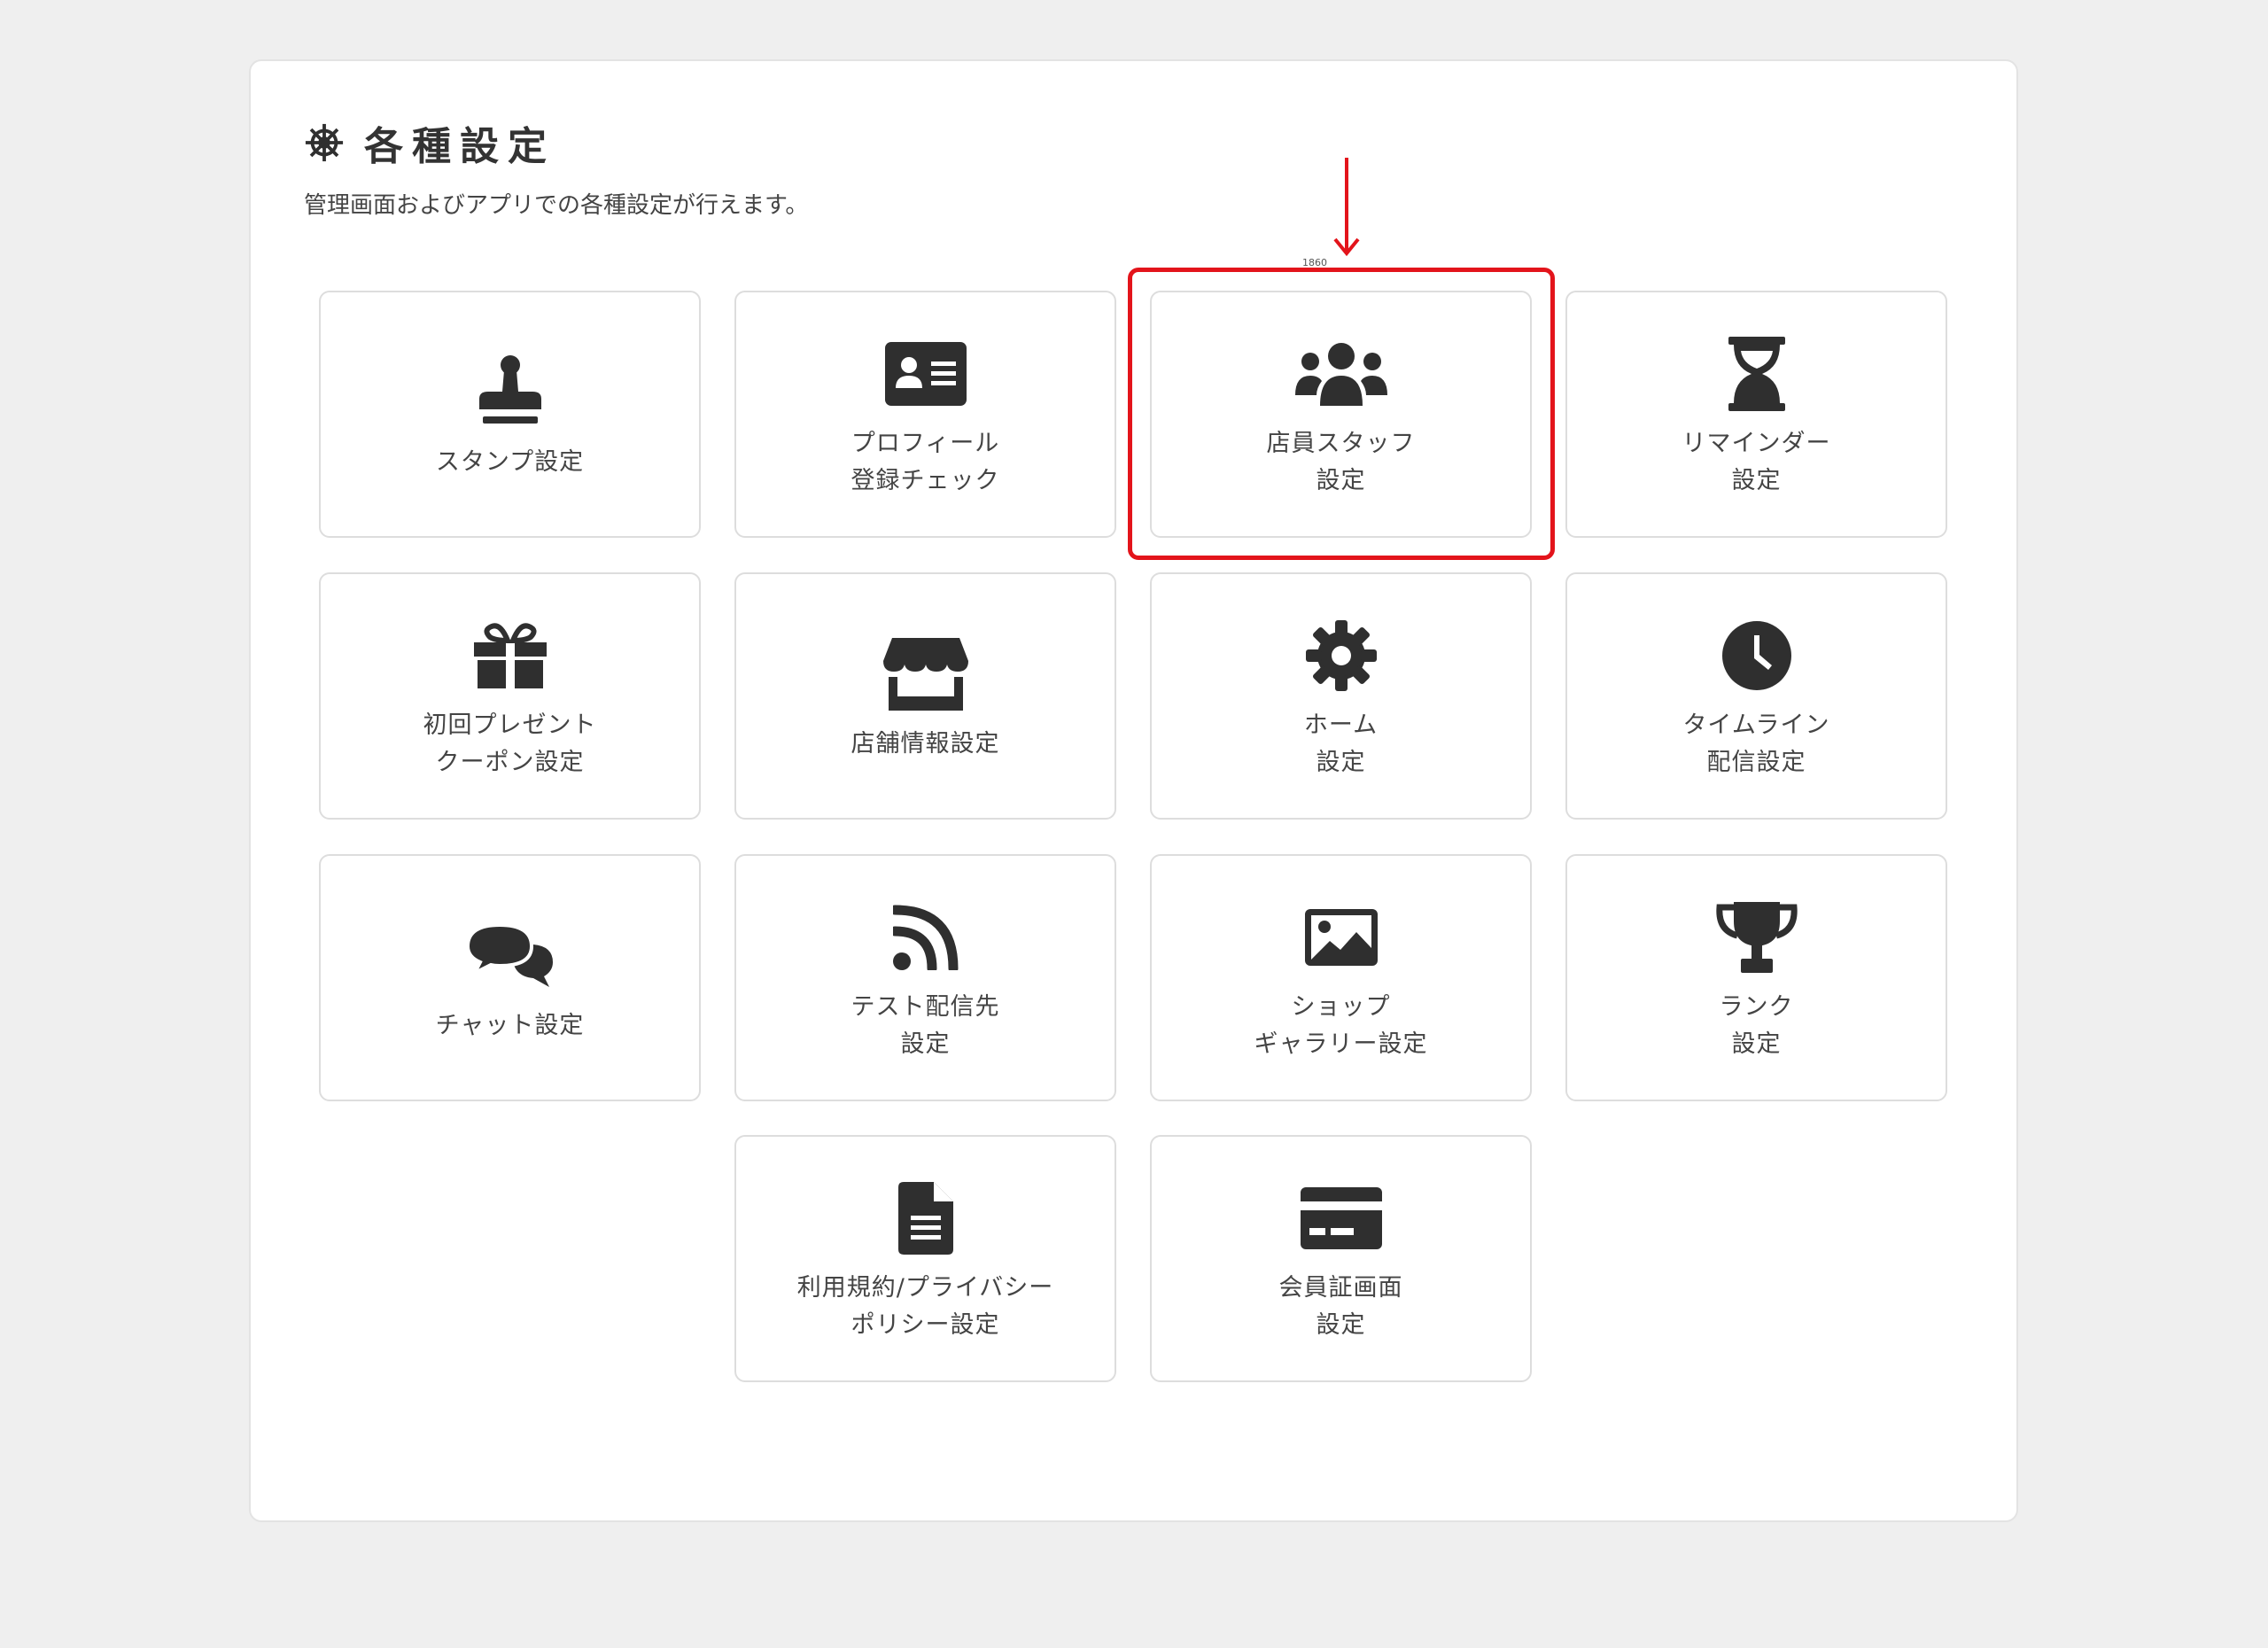  I want to click on card-label-line1: 初回プレゼント, so click(510, 725).